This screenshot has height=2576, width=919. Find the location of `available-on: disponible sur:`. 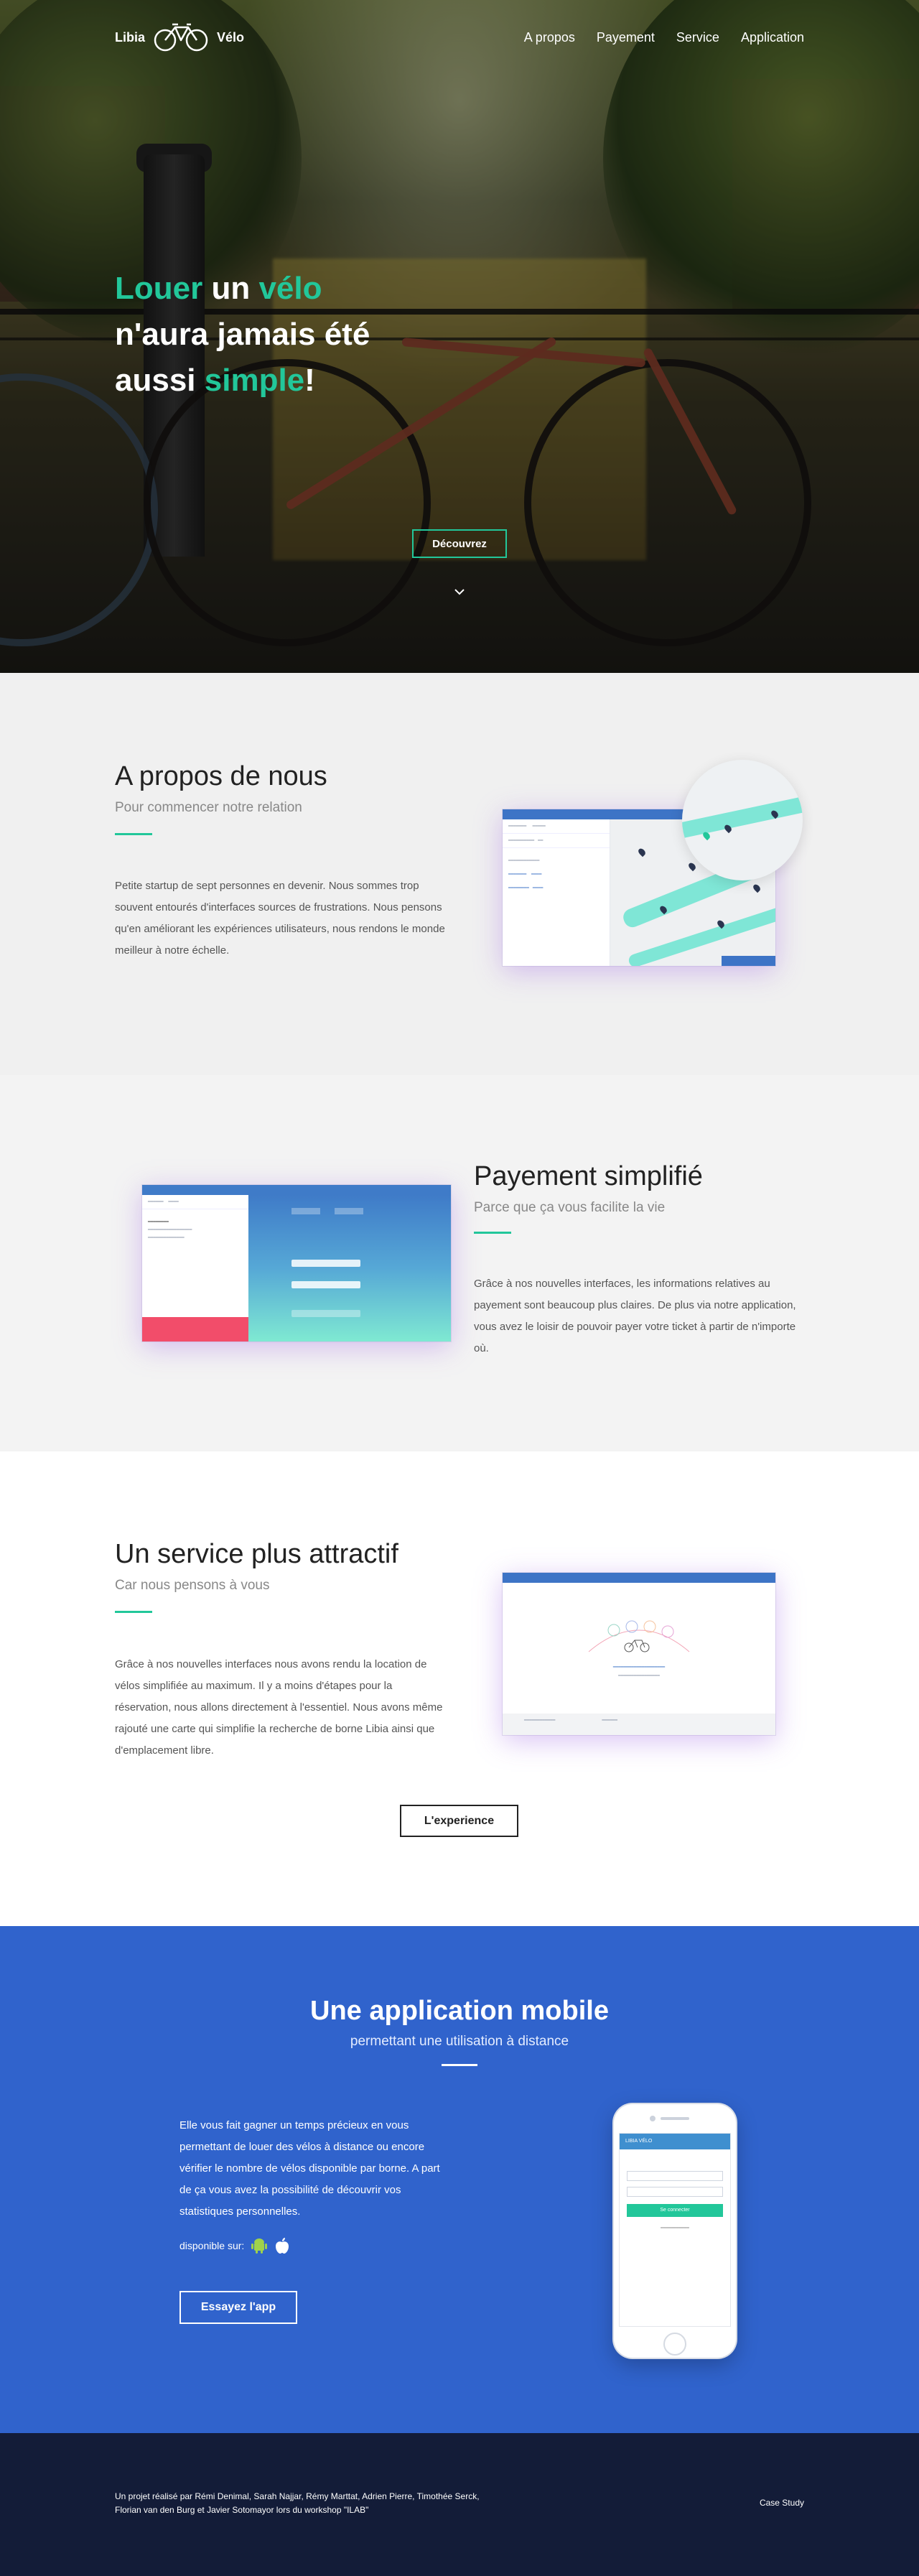

available-on: disponible sur: is located at coordinates (235, 2245).